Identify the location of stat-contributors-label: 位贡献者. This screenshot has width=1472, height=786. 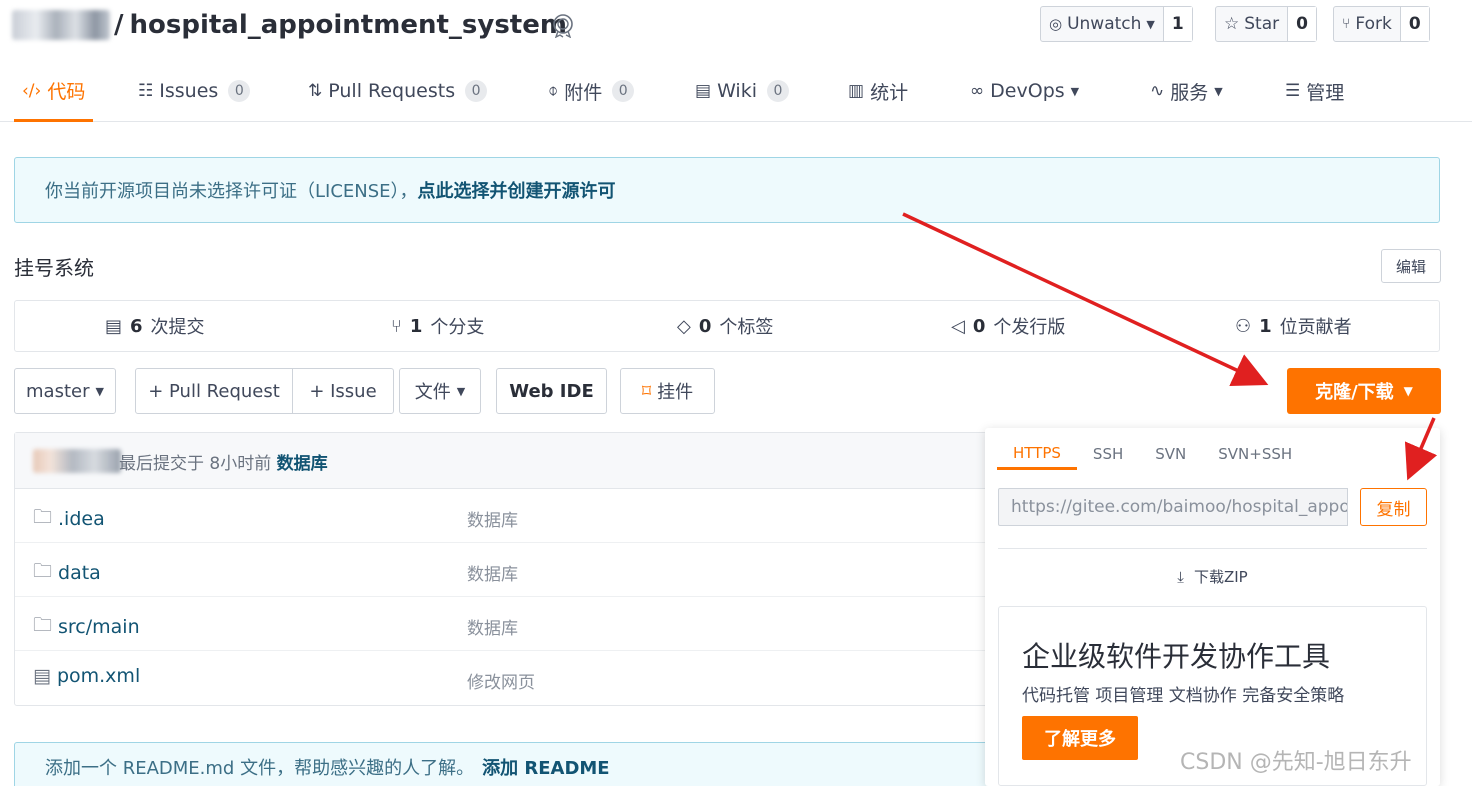
(1315, 327).